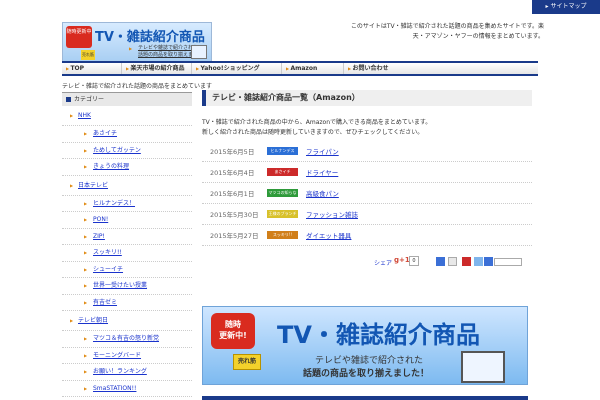 This screenshot has height=400, width=600. Describe the element at coordinates (150, 37) in the screenshot. I see `logo-title: TV・雑誌紹介商品` at that location.